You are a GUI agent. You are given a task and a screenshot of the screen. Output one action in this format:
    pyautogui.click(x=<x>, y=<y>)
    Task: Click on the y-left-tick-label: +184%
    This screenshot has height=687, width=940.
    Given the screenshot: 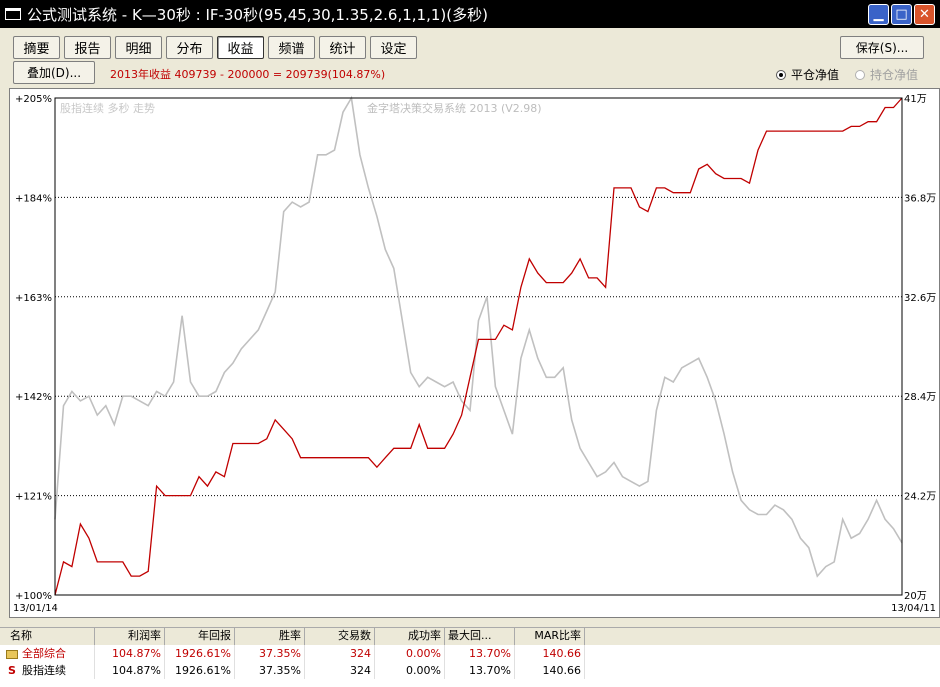 What is the action you would take?
    pyautogui.click(x=33, y=198)
    